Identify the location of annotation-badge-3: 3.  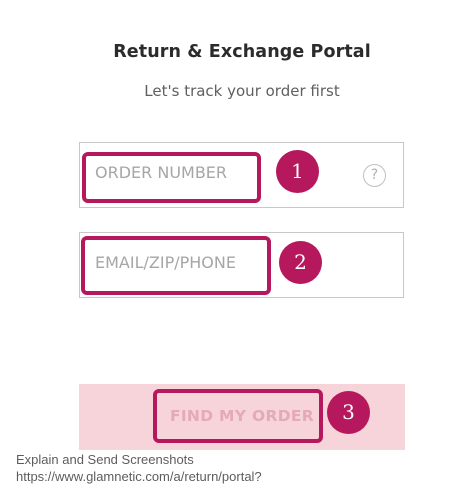
(348, 412).